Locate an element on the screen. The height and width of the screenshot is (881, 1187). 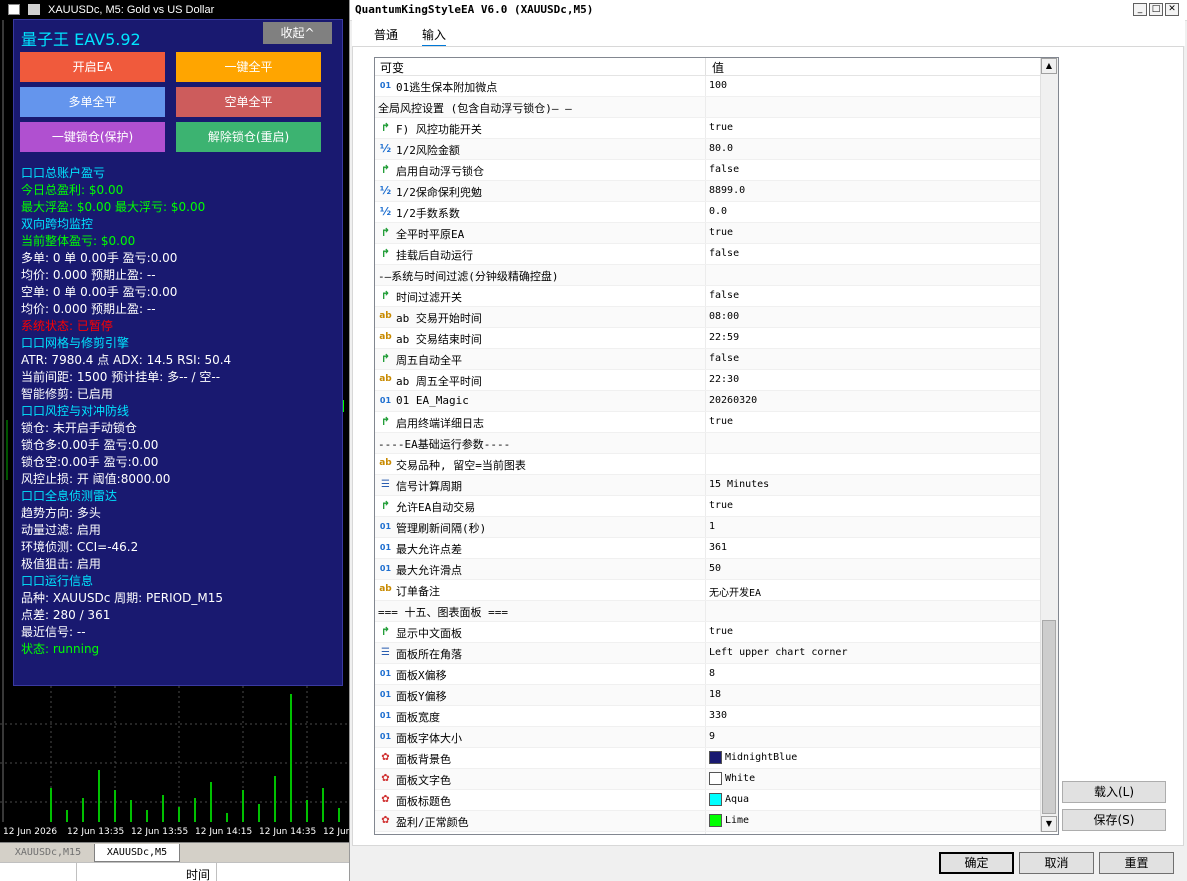
scroll-thumb is located at coordinates (1049, 717).